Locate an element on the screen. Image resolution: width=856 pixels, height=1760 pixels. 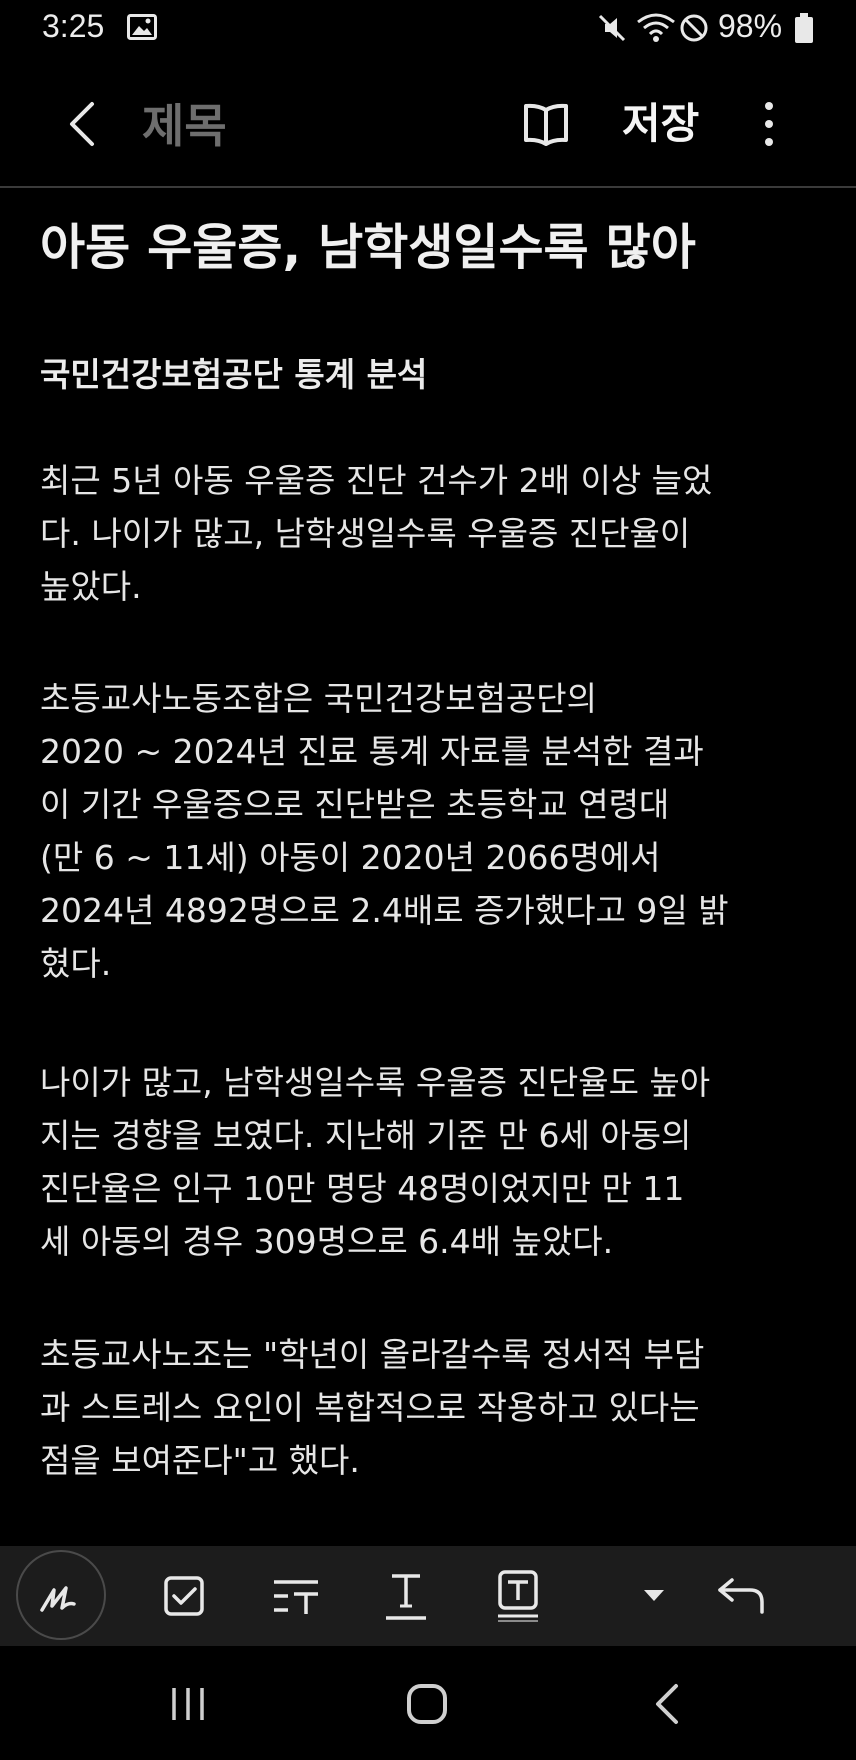
more-options-icon is located at coordinates (769, 124).